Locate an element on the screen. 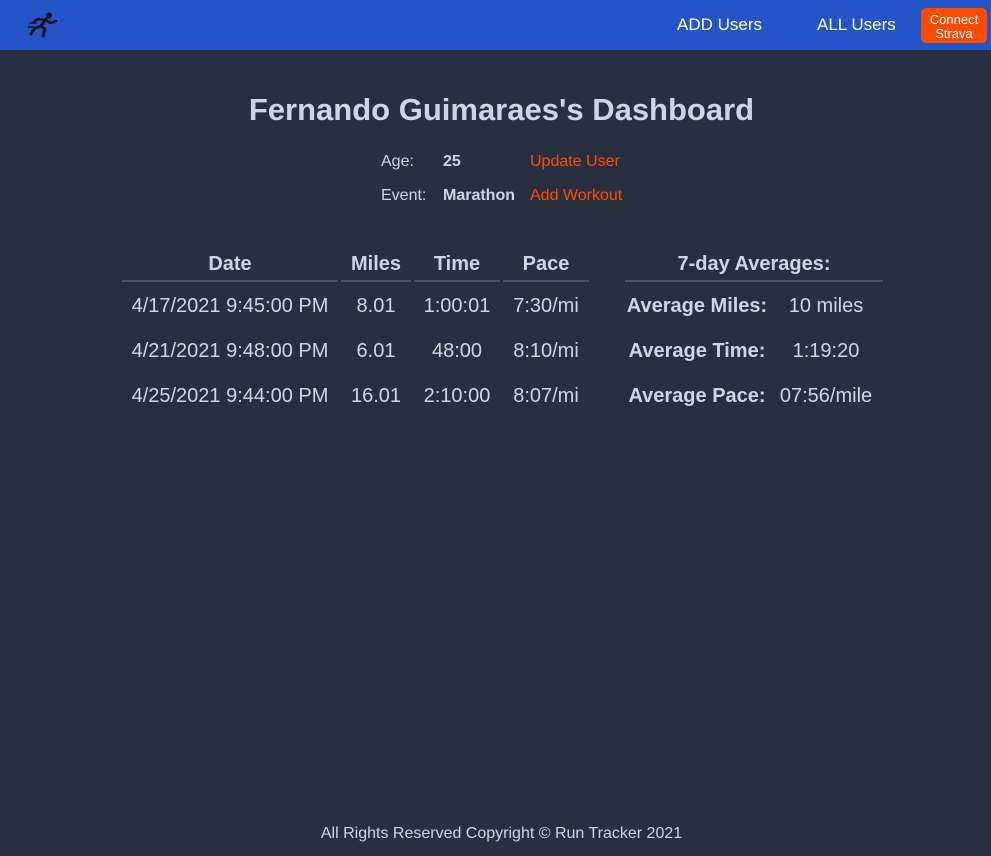  average-pace-value: 07:56/mile is located at coordinates (826, 396).